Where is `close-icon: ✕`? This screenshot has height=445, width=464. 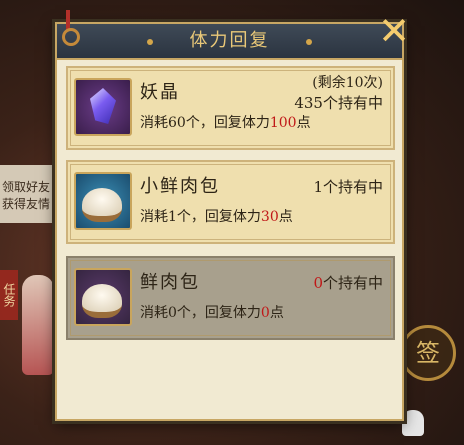 close-icon: ✕ is located at coordinates (394, 32).